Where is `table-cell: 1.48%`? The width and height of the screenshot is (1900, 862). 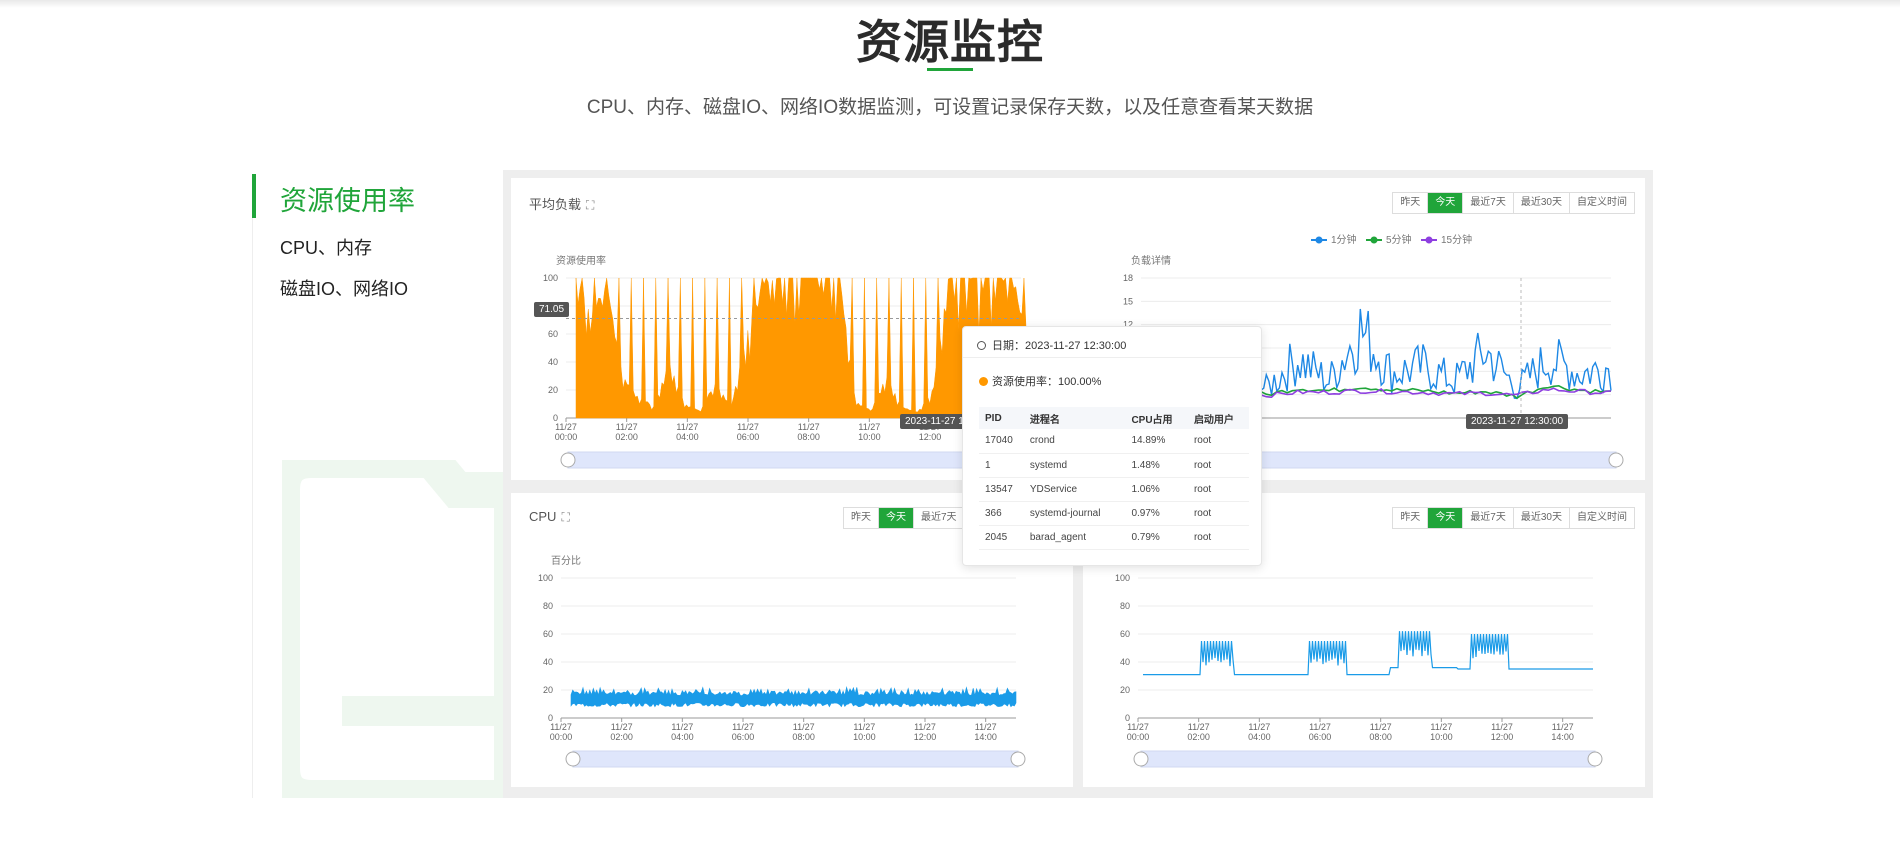 table-cell: 1.48% is located at coordinates (1156, 465).